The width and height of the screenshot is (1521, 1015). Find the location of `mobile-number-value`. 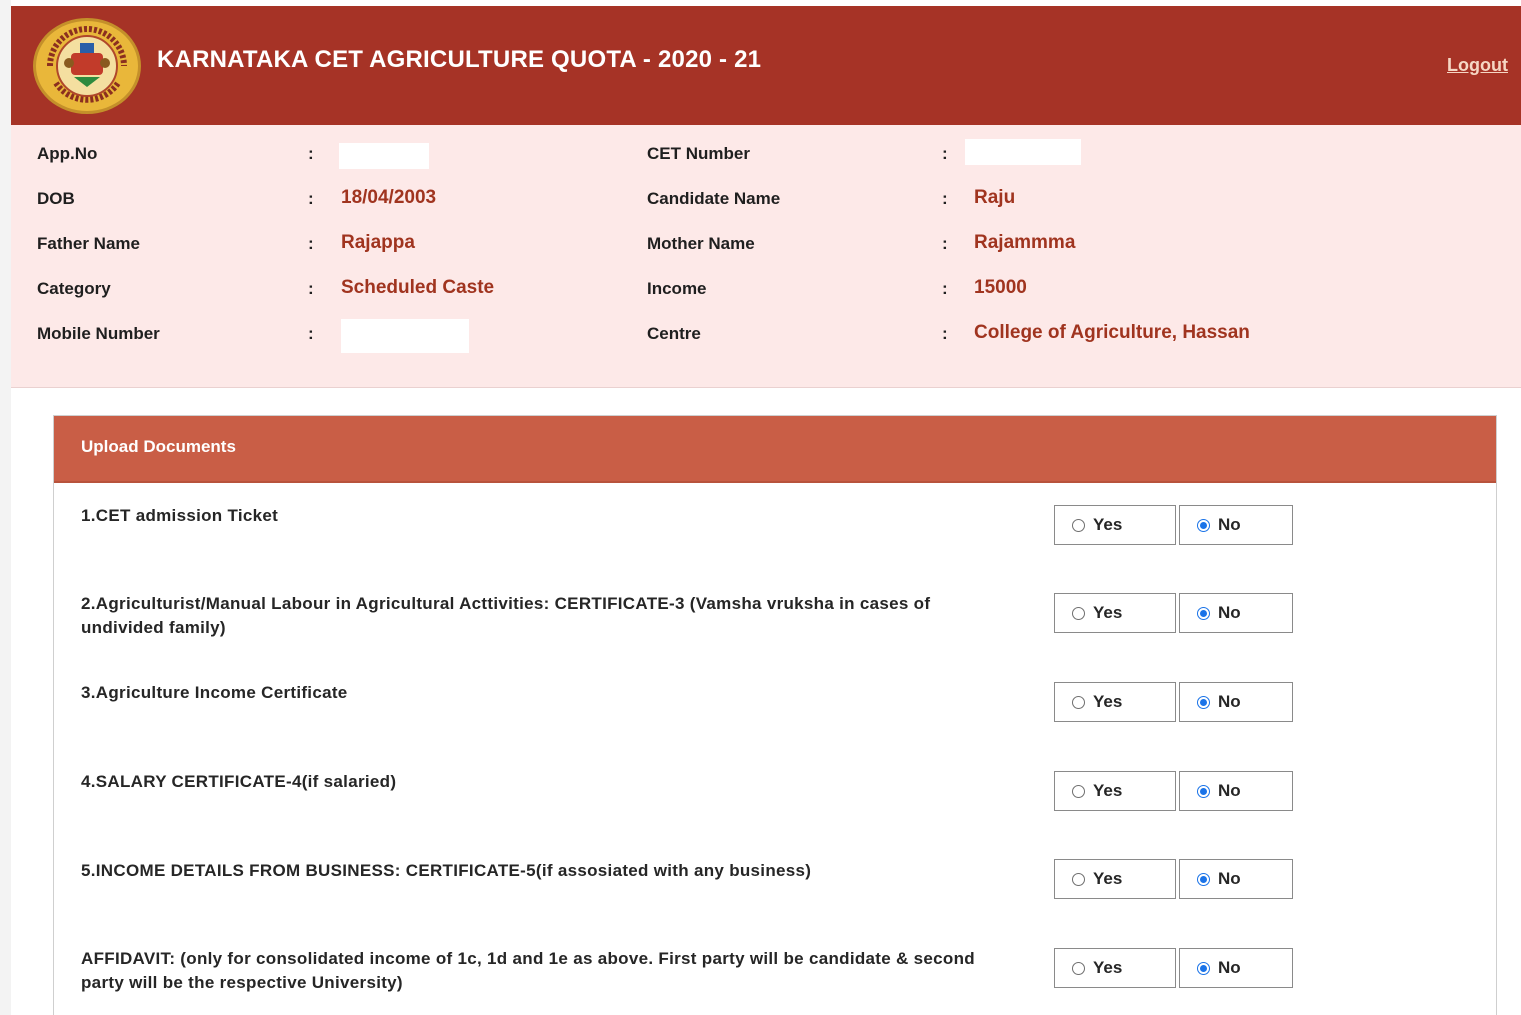

mobile-number-value is located at coordinates (405, 336).